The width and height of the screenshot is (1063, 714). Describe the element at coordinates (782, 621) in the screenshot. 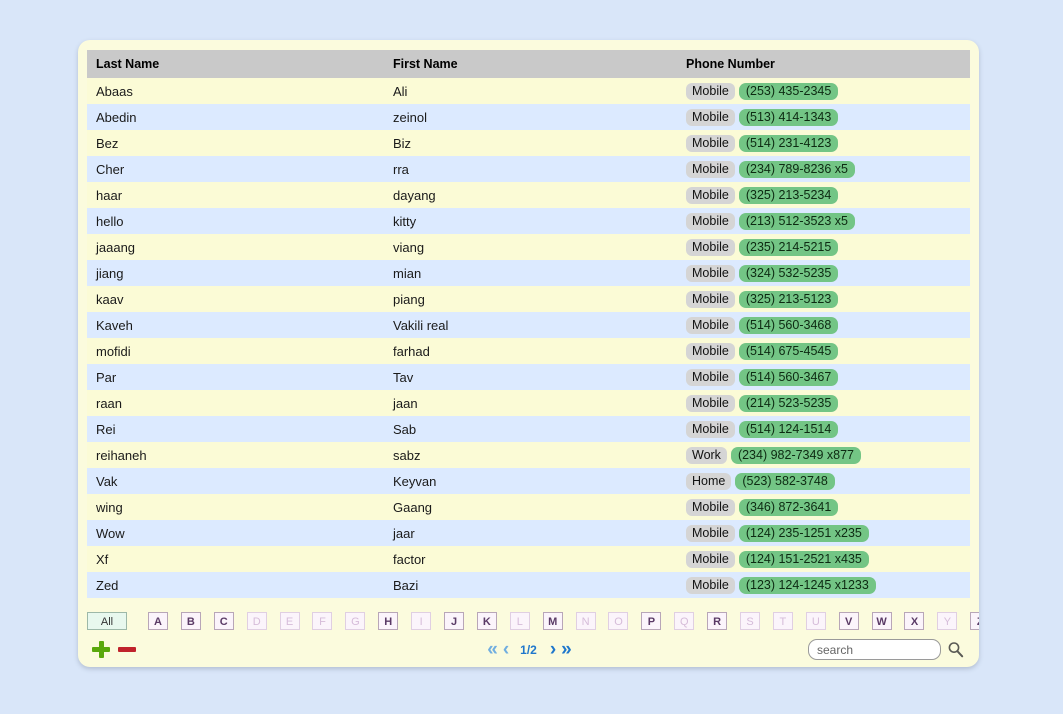

I see `alpha-filter-t: T` at that location.